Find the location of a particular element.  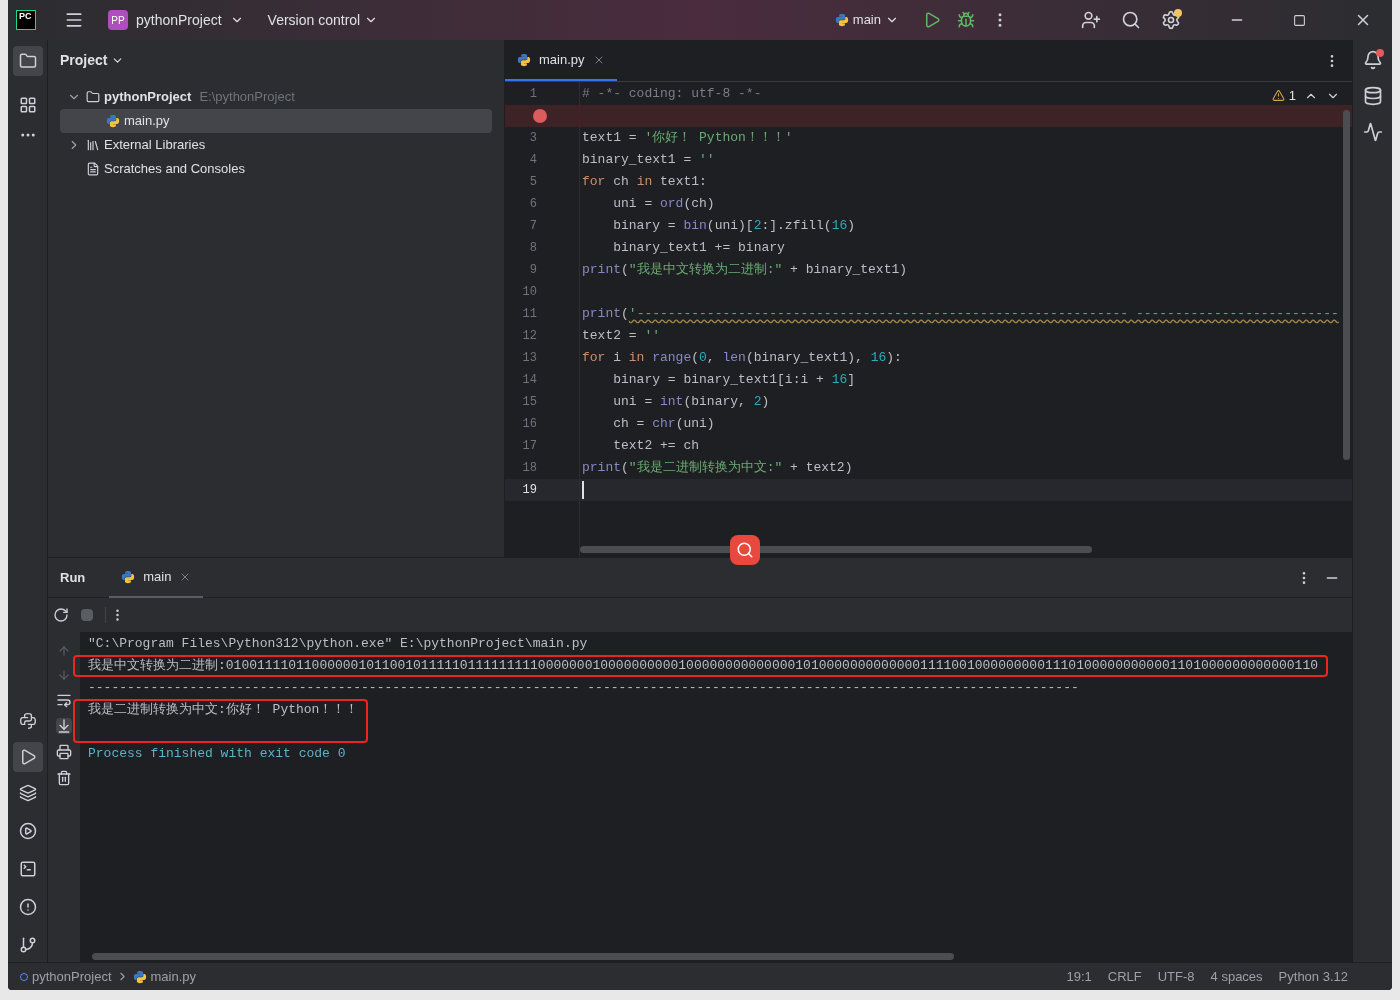

line-number: 5 is located at coordinates (533, 182).